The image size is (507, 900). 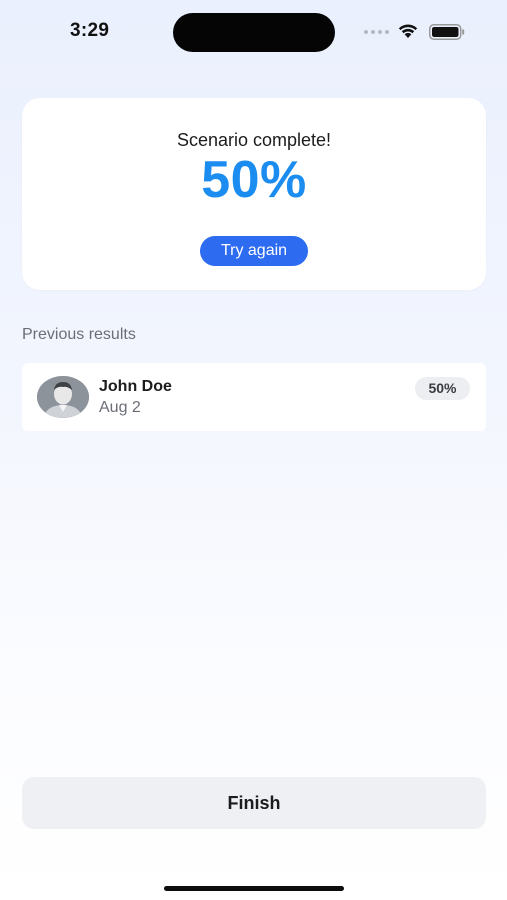 I want to click on result-score: 50%, so click(x=254, y=180).